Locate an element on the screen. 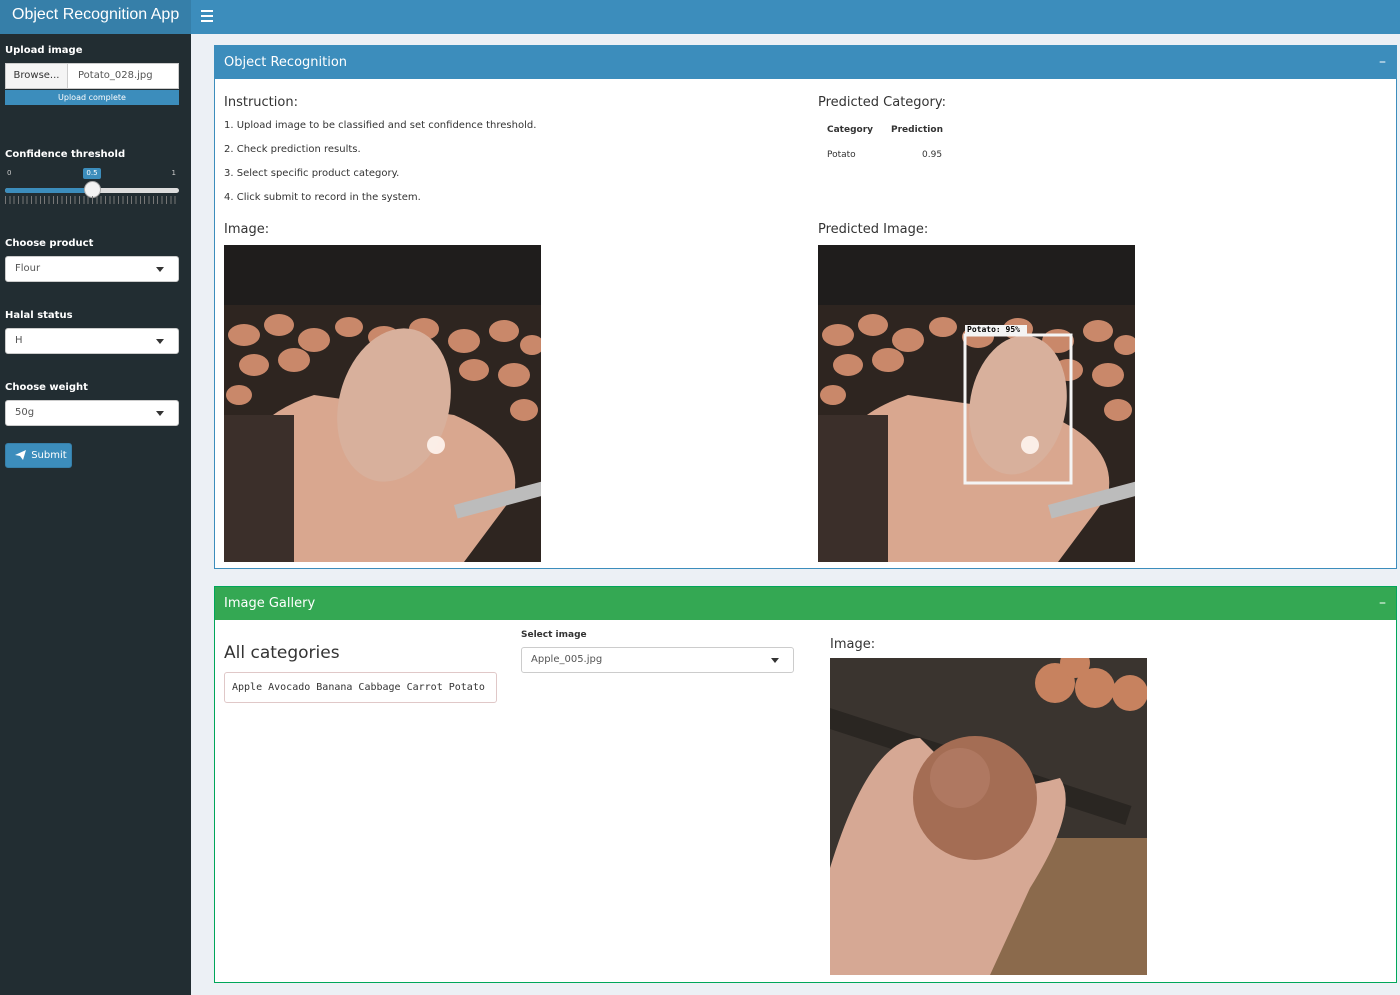 This screenshot has width=1400, height=995. table-header-prediction: Prediction is located at coordinates (917, 130).